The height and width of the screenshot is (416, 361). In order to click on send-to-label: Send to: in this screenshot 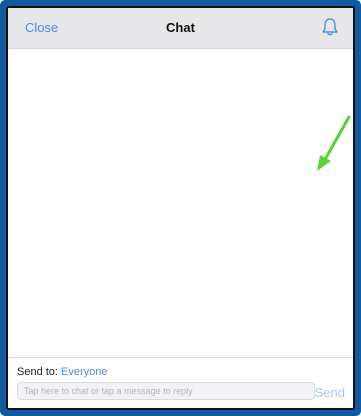, I will do `click(37, 372)`.